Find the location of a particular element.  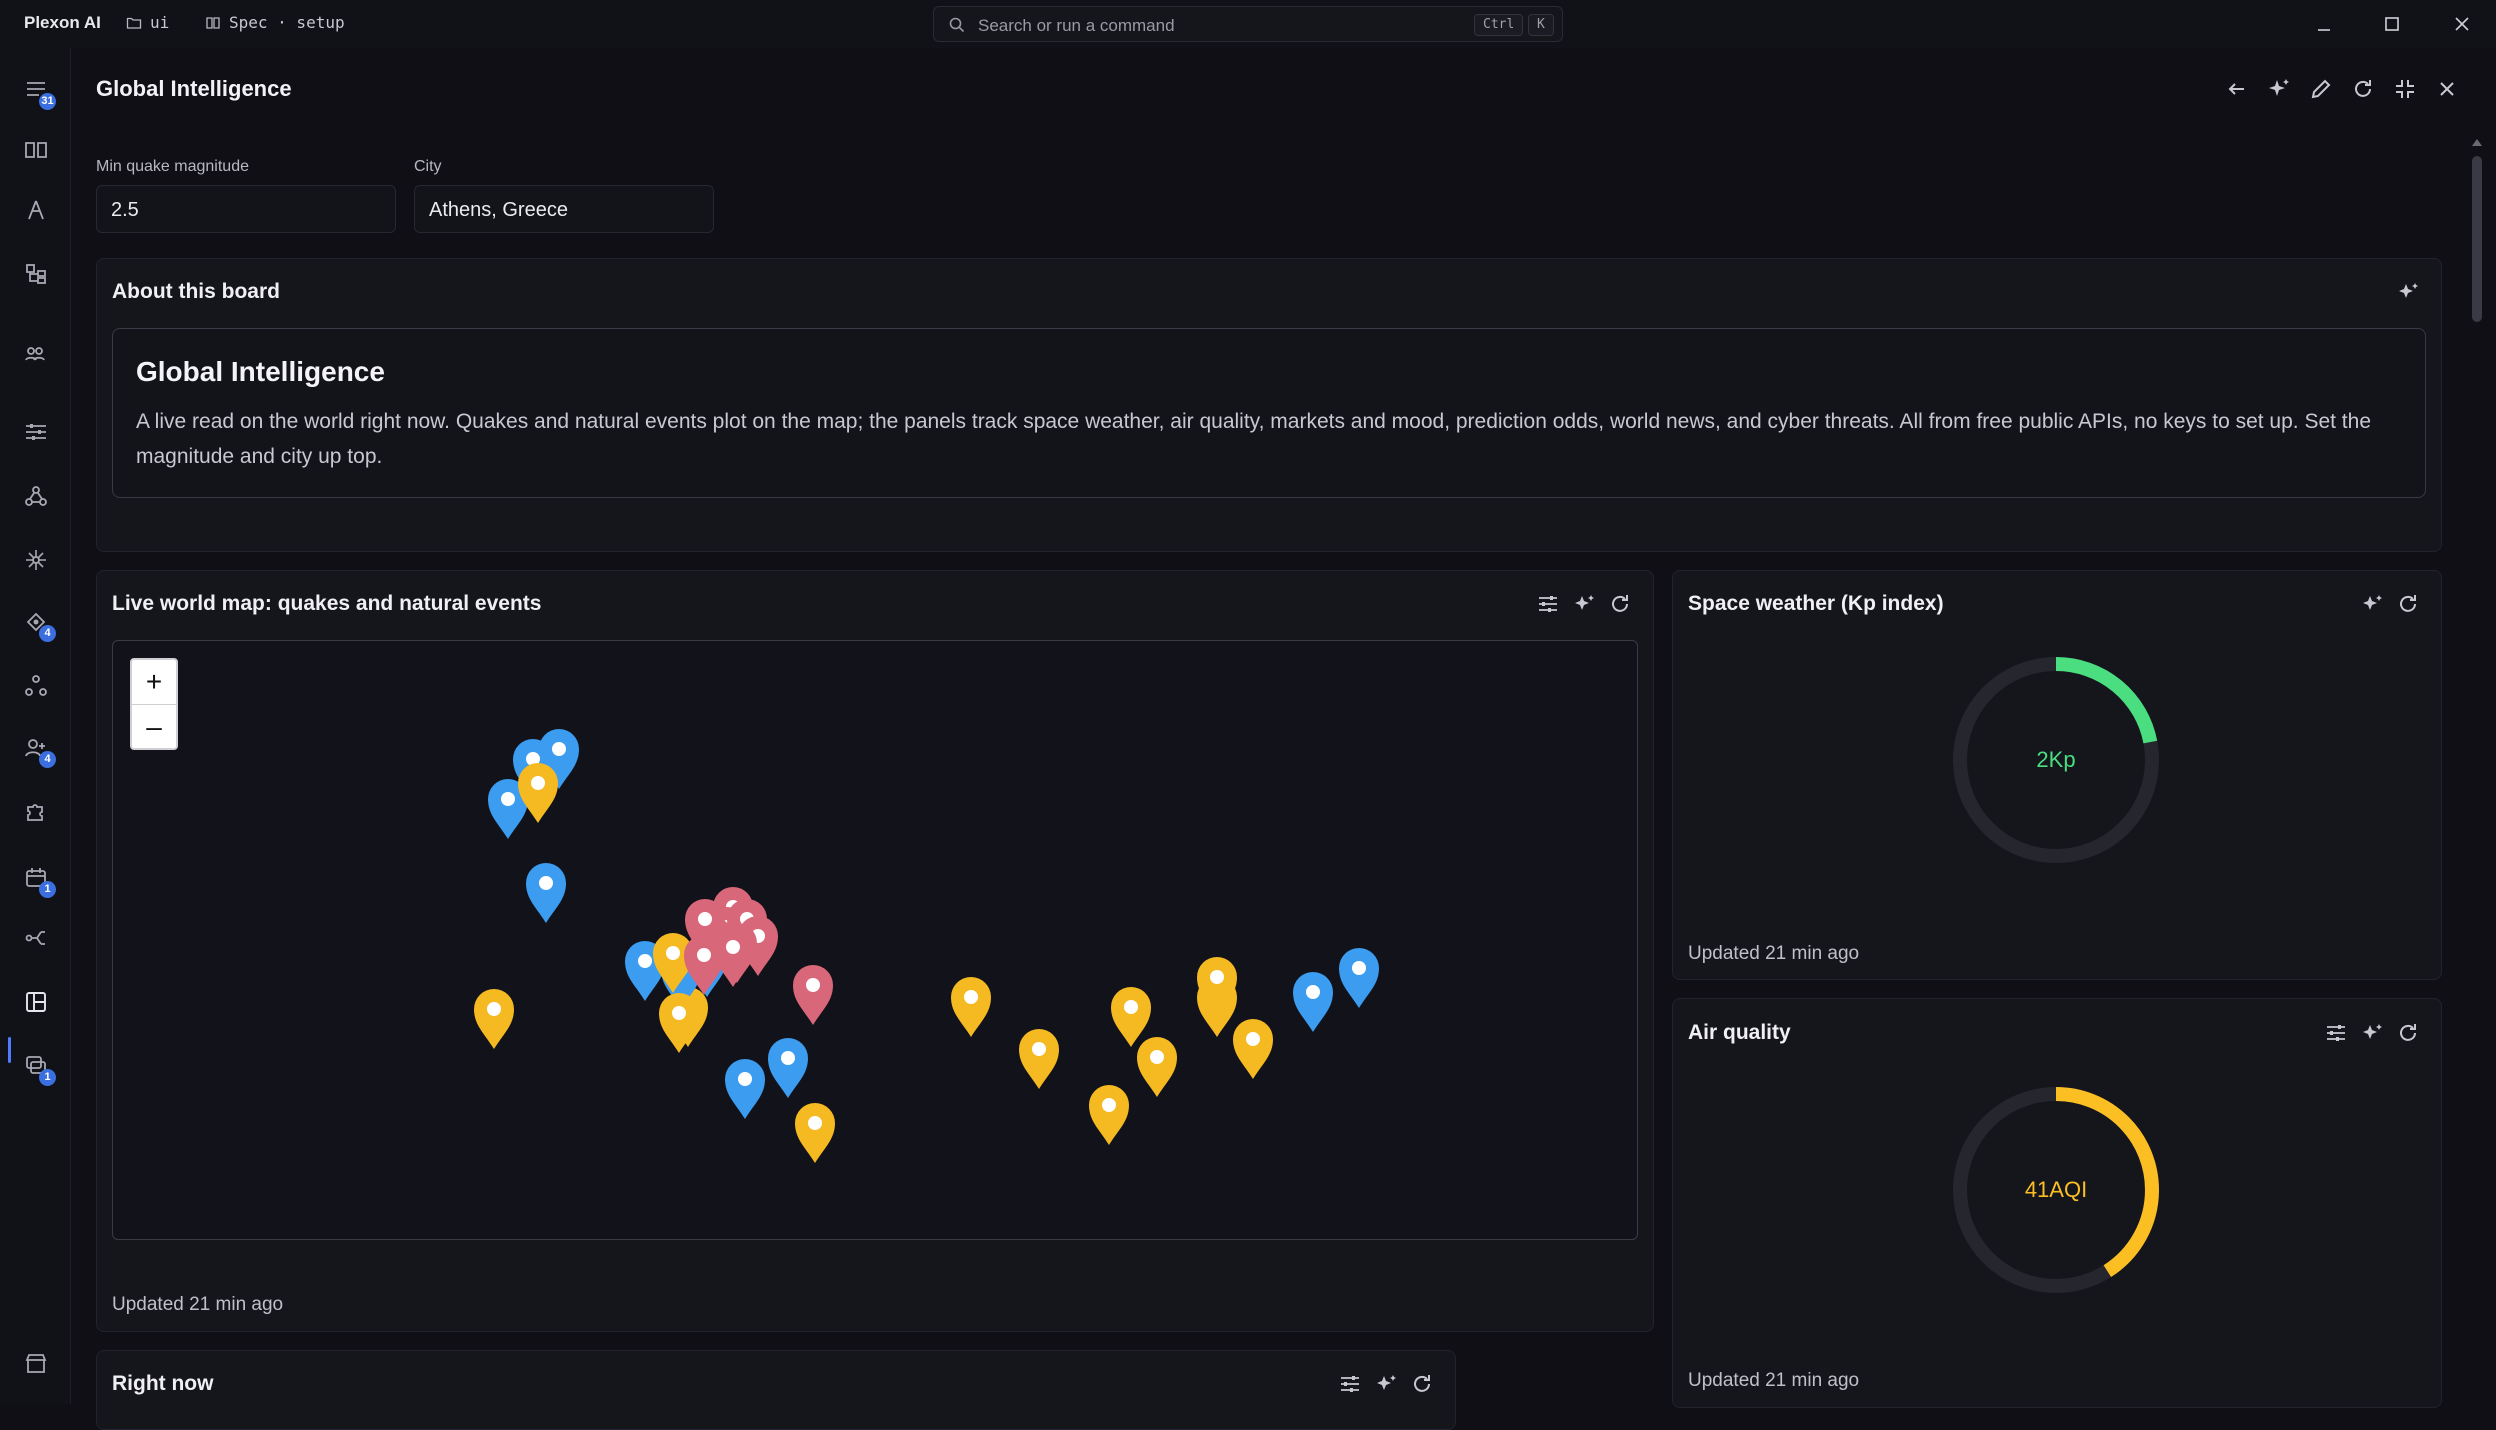

maximize-icon is located at coordinates (2392, 24).